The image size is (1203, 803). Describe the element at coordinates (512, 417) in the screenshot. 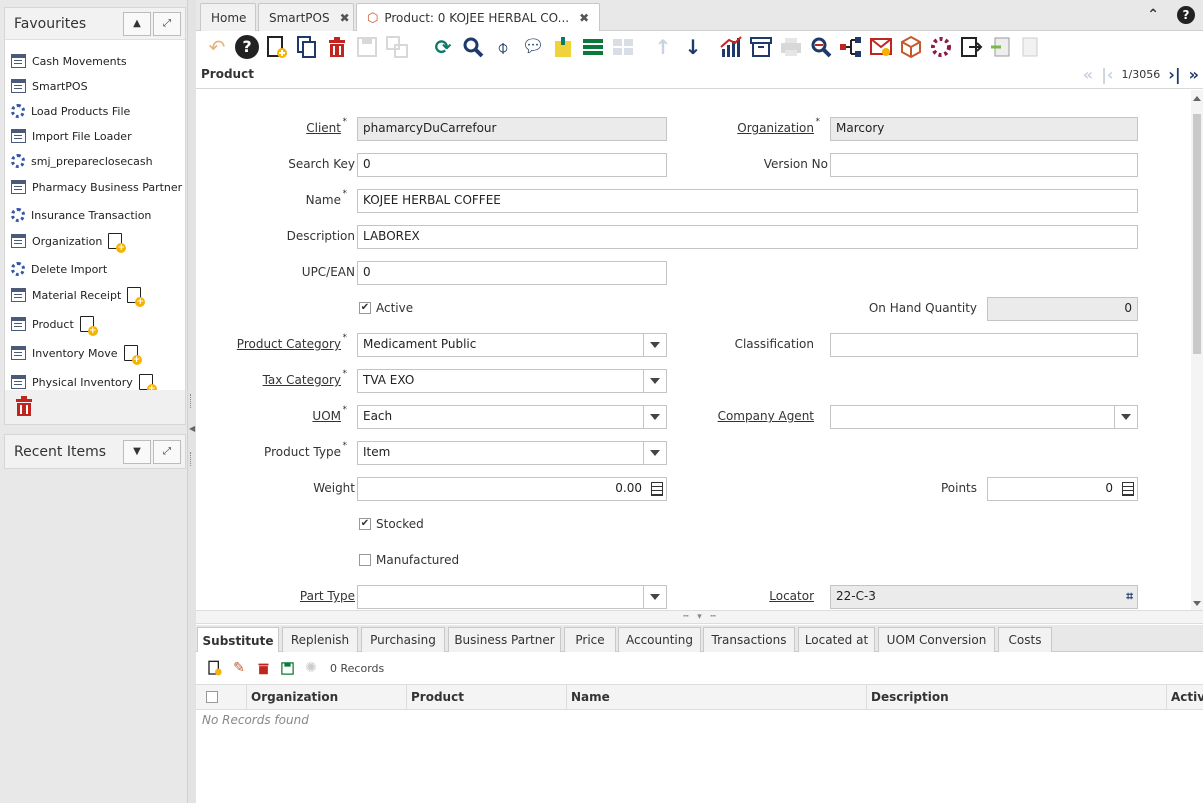

I see `uom-select: Each` at that location.